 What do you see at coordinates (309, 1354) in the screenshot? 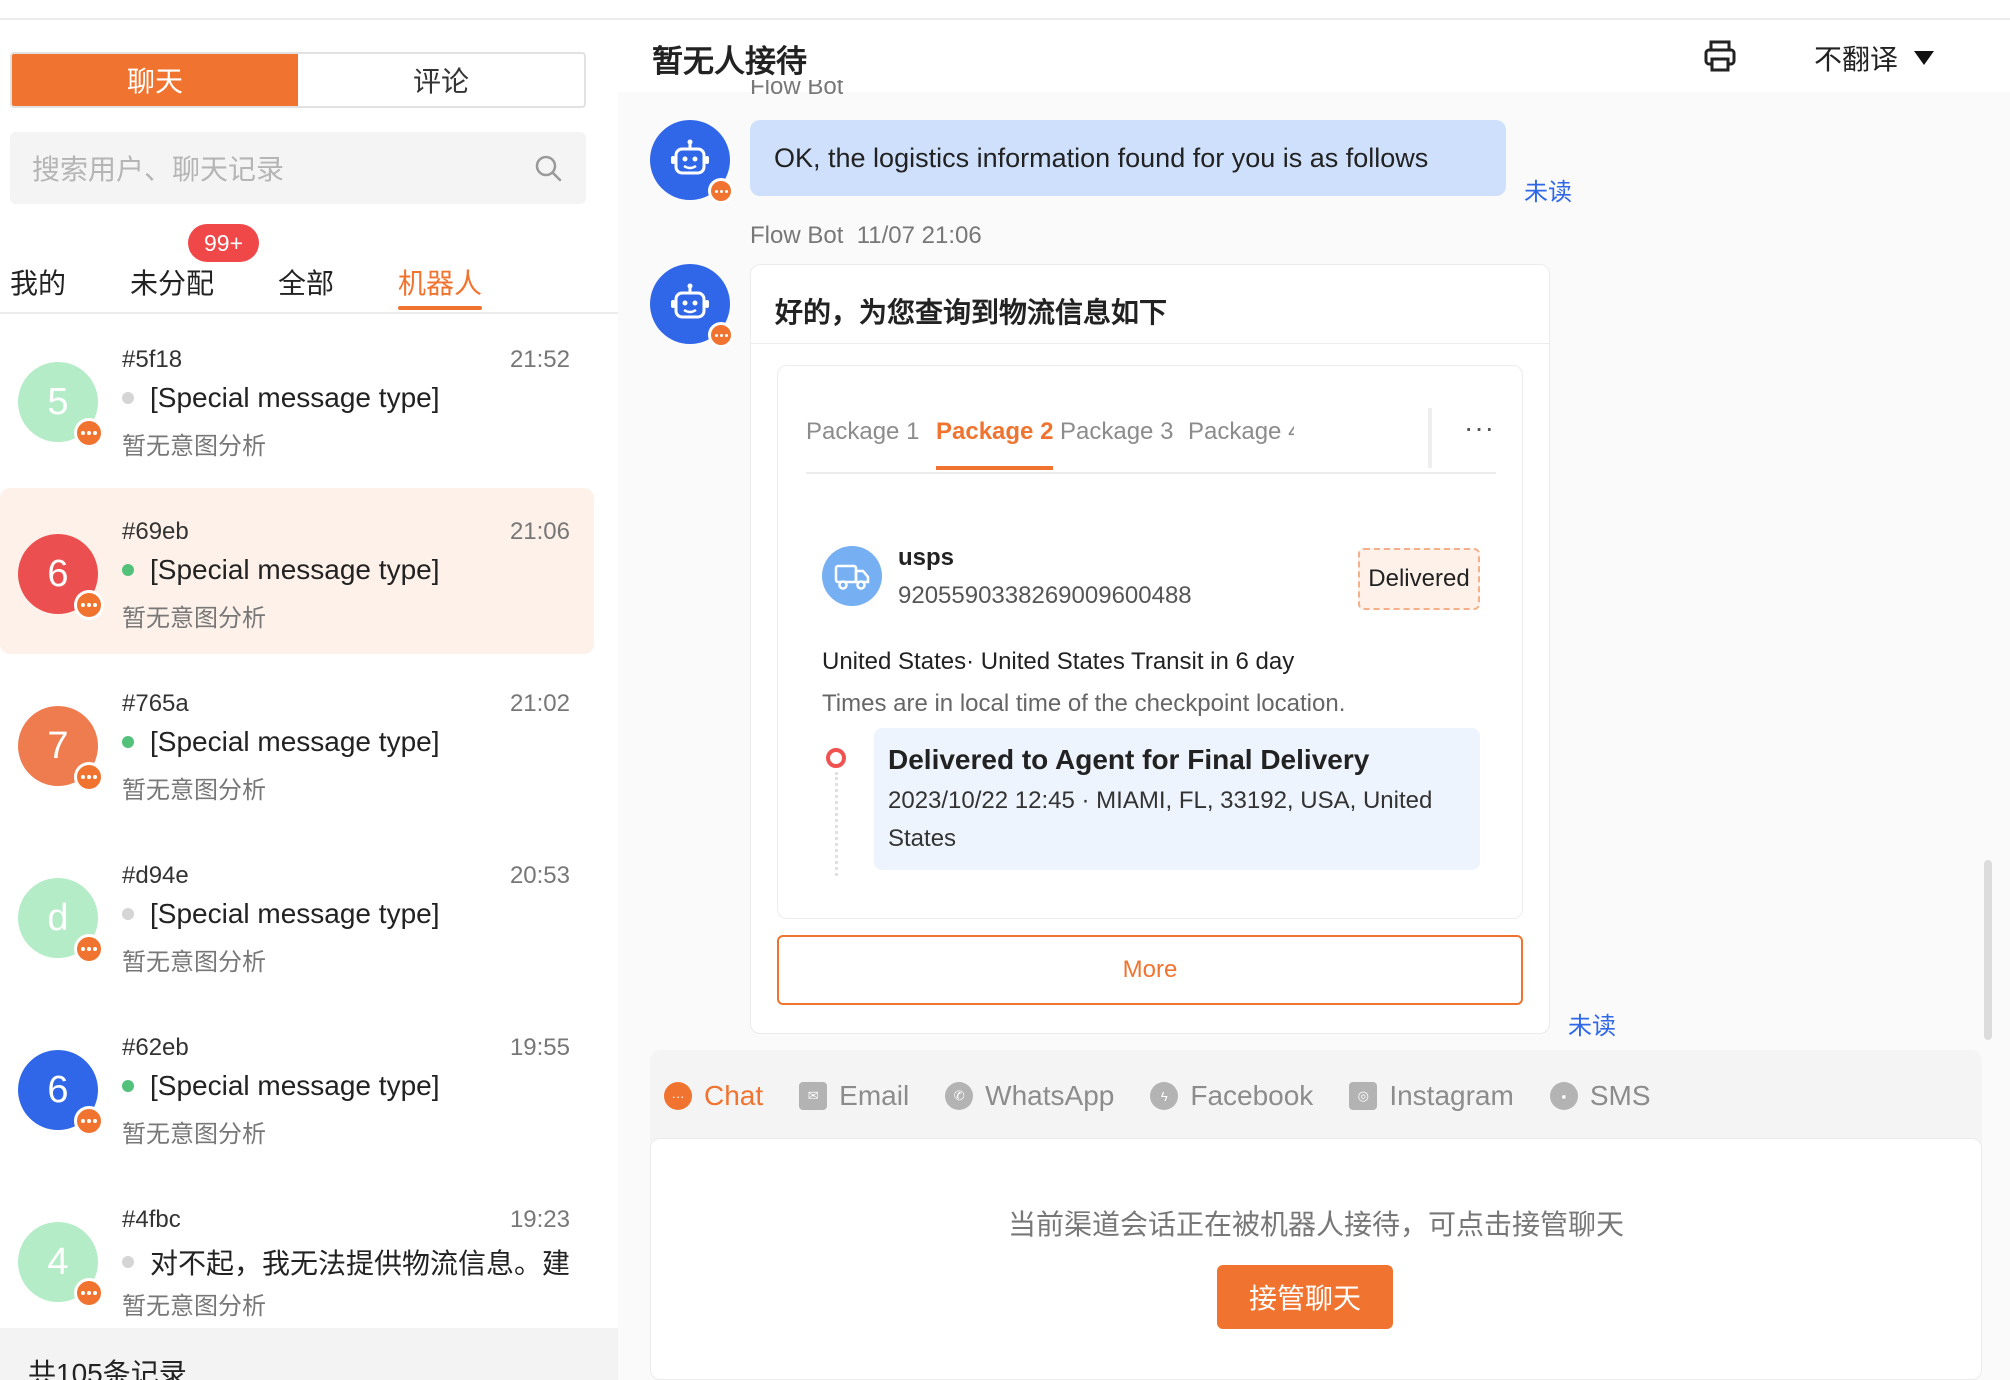
I see `record-count-bar: 共105条记录` at bounding box center [309, 1354].